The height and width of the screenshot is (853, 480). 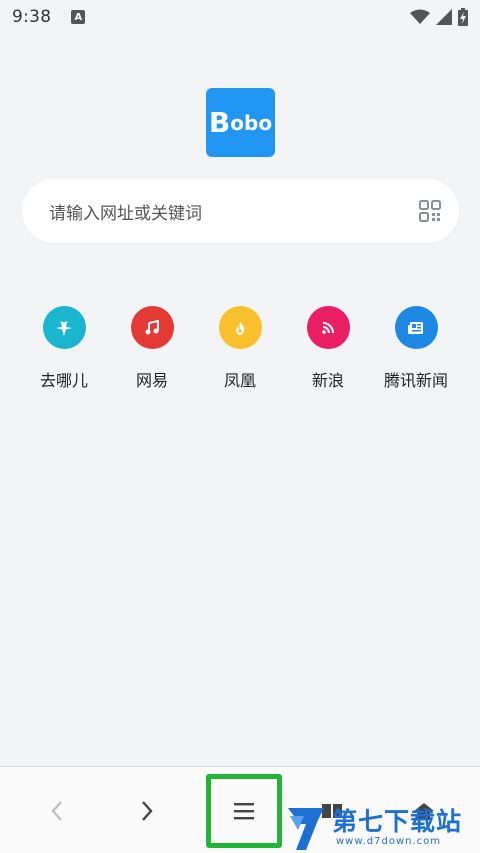 What do you see at coordinates (63, 380) in the screenshot?
I see `shortcut-label: 去哪儿` at bounding box center [63, 380].